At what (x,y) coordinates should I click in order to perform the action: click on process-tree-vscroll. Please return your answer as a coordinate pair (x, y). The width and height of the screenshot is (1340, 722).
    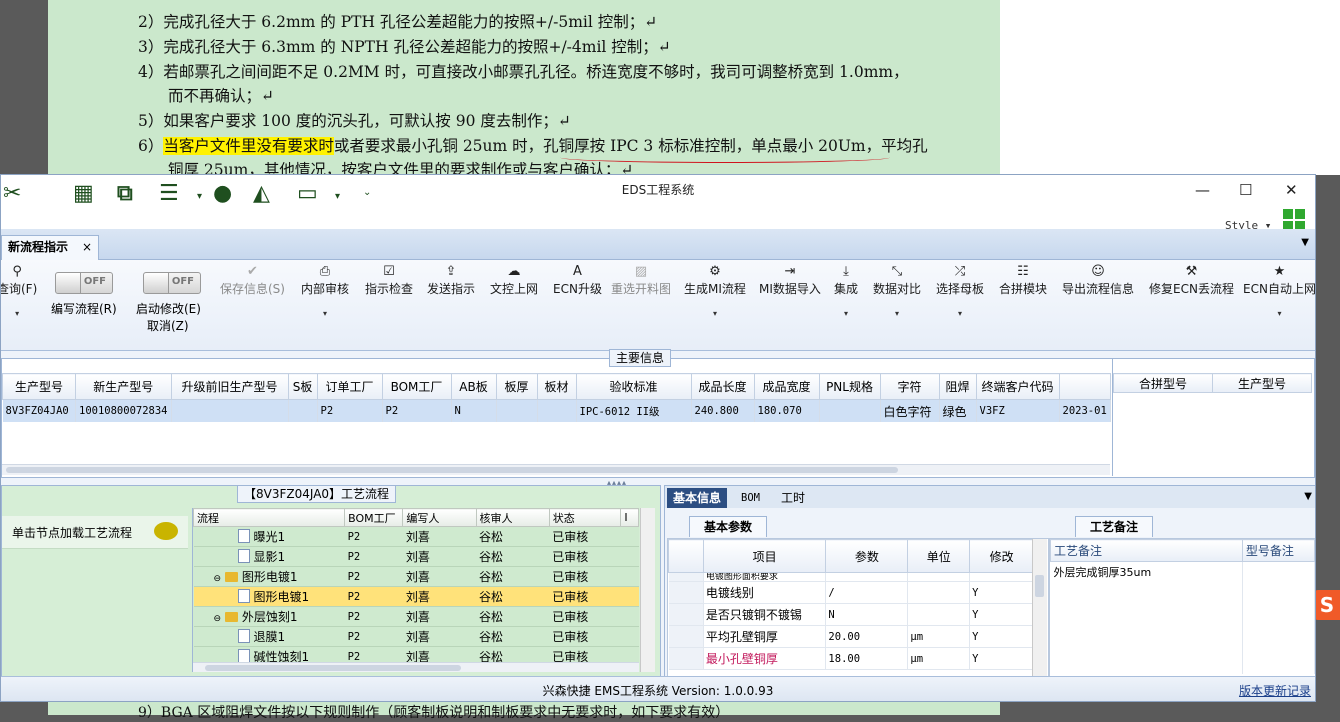
    Looking at the image, I should click on (647, 590).